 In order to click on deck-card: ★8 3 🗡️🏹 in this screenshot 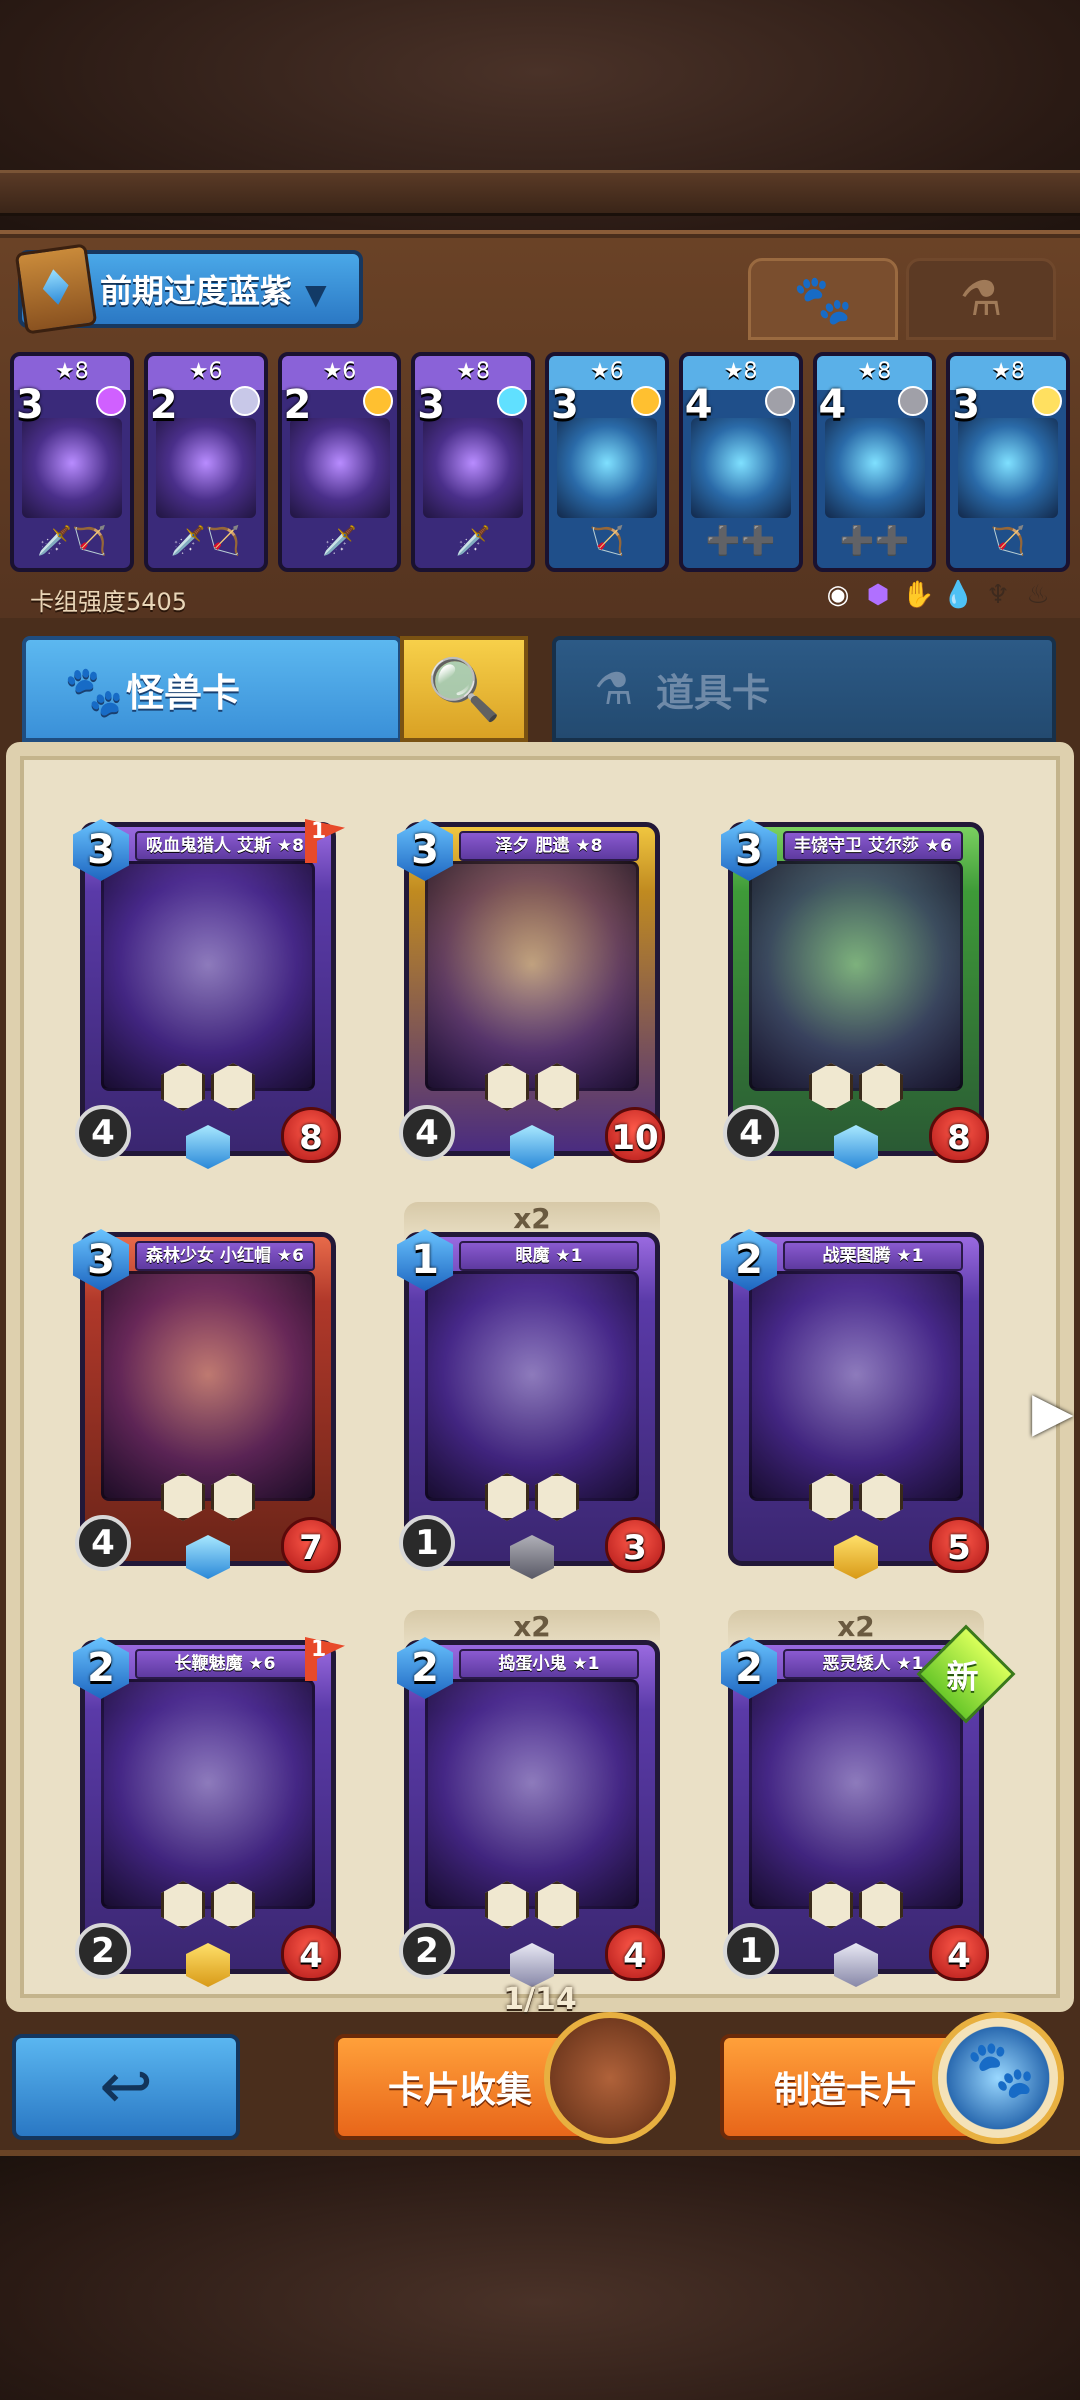, I will do `click(72, 462)`.